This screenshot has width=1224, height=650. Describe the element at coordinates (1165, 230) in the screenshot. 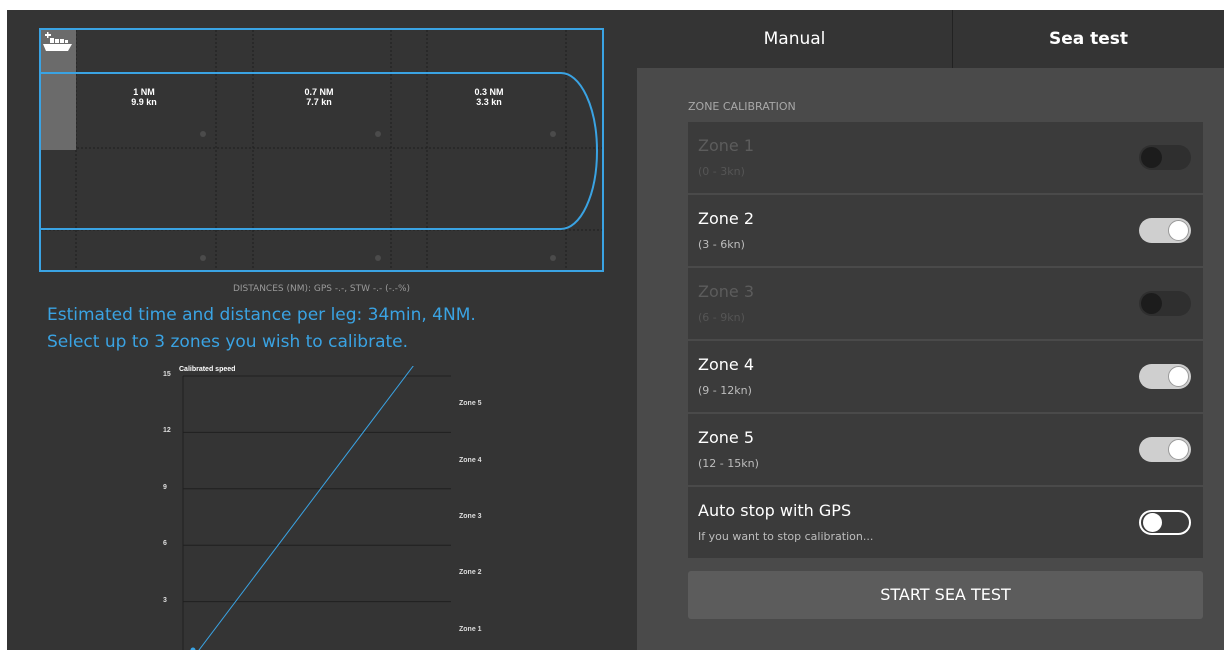

I see `zone-2-toggle` at that location.